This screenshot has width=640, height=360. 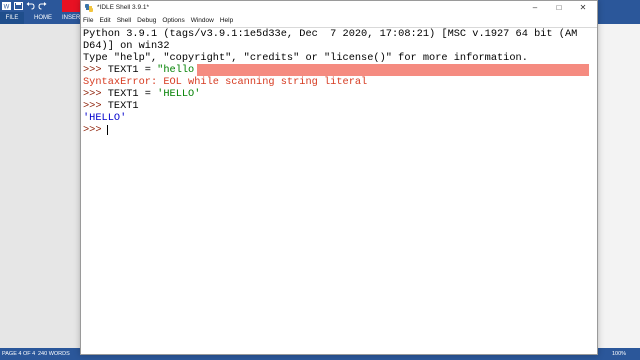 I want to click on quick-access-toolbar: W, so click(x=23, y=6).